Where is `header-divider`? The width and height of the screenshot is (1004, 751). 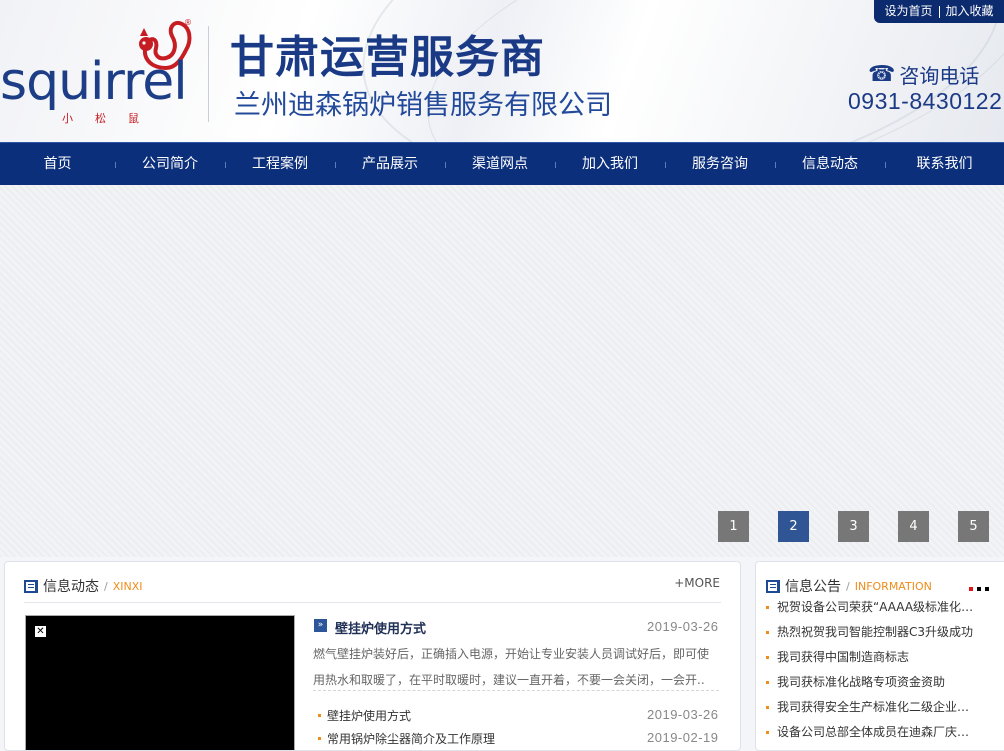 header-divider is located at coordinates (208, 74).